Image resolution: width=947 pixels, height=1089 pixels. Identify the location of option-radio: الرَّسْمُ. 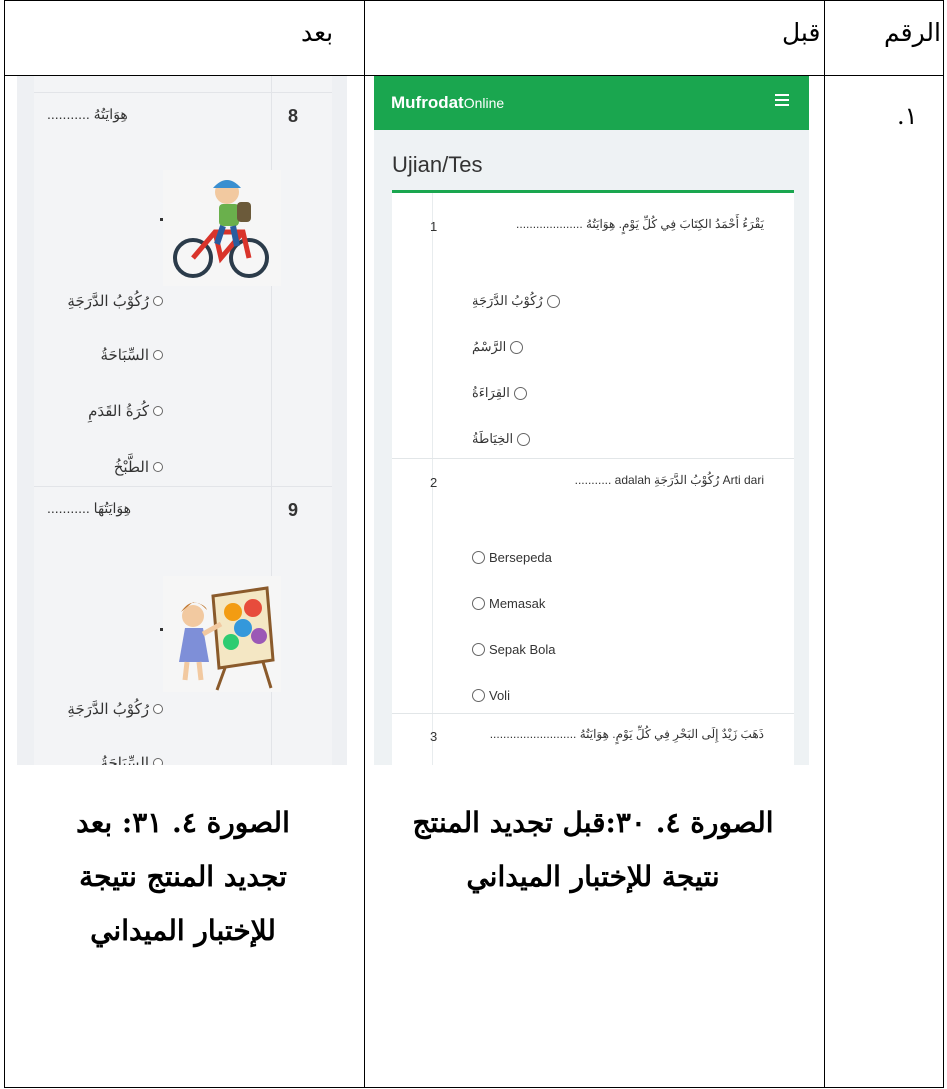
(498, 347).